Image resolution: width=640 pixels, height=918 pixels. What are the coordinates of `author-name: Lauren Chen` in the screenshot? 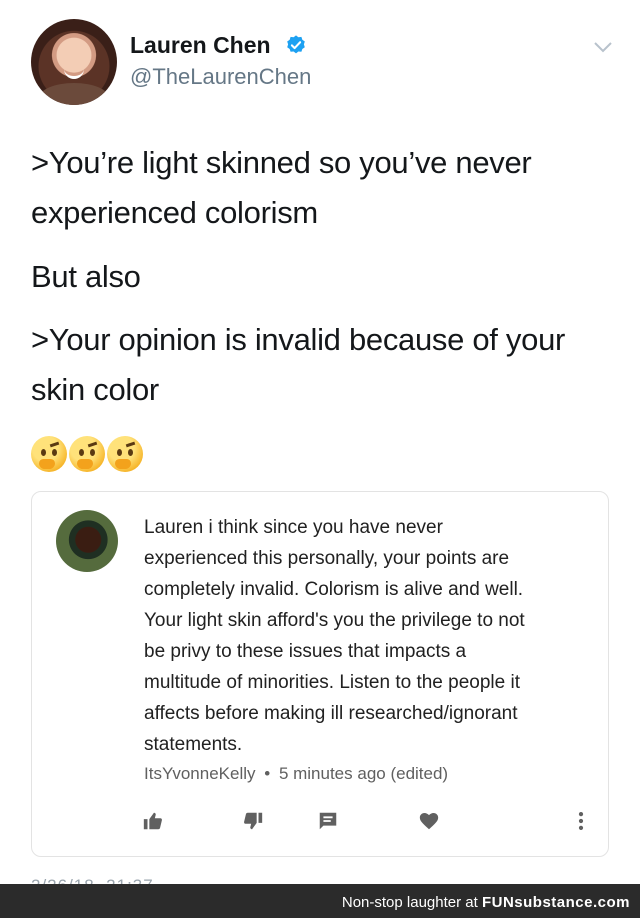 It's located at (200, 45).